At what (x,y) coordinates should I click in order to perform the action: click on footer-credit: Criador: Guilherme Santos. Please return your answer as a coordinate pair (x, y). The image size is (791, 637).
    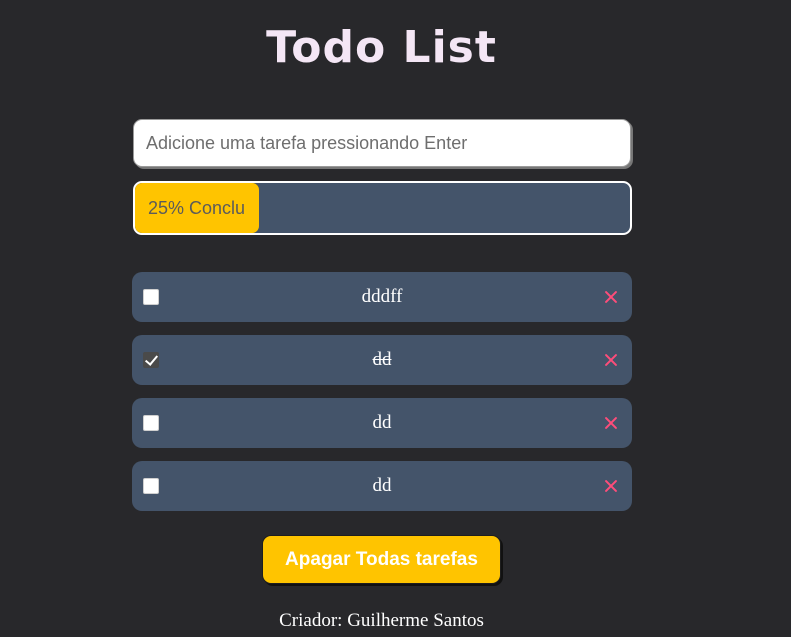
    Looking at the image, I should click on (381, 620).